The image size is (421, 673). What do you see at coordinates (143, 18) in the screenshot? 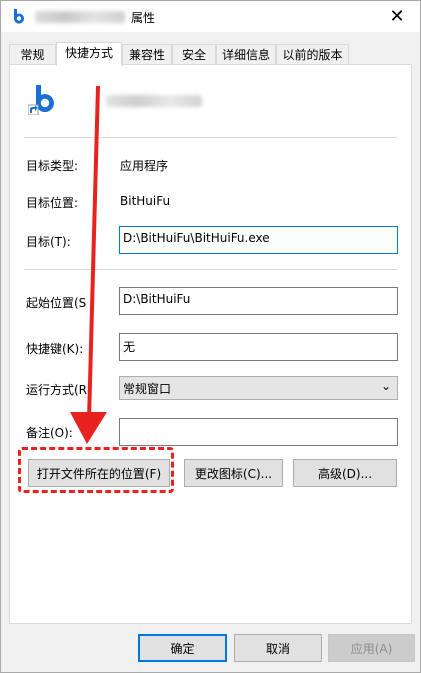
I see `window-title: 属性` at bounding box center [143, 18].